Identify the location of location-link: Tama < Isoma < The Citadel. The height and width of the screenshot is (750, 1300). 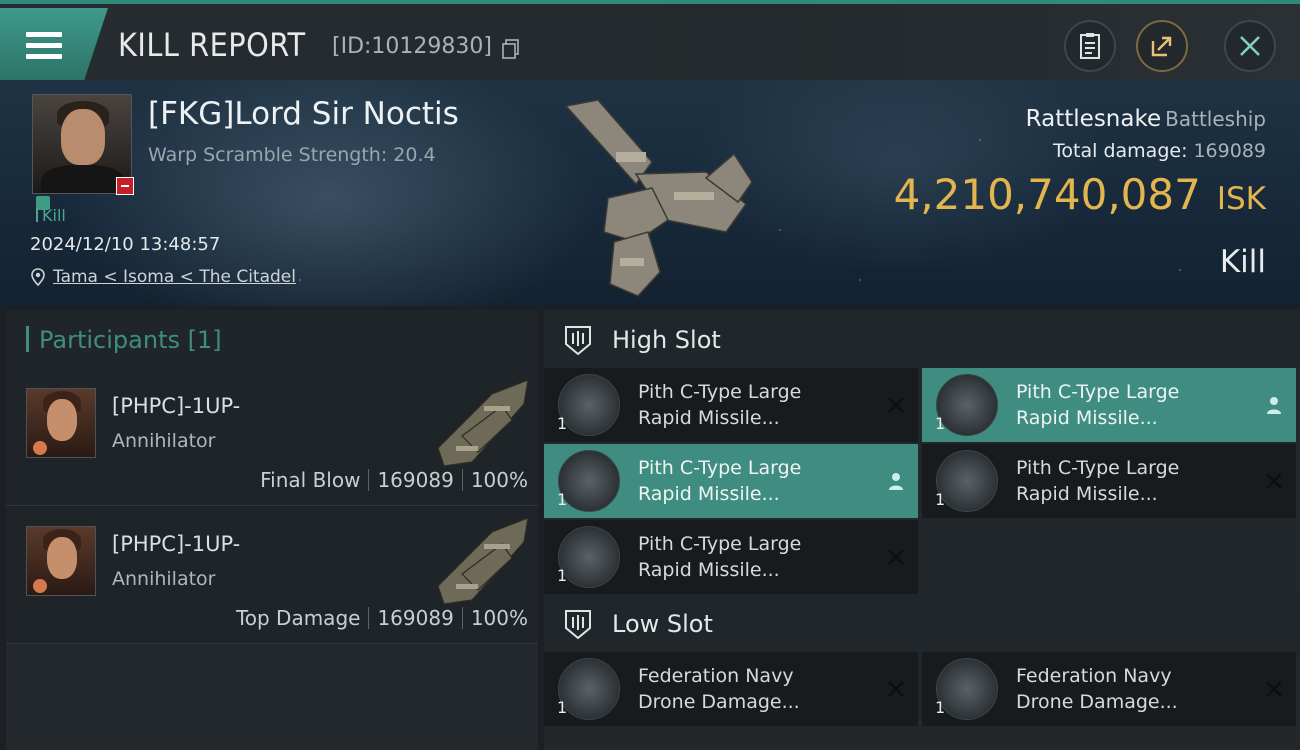
(174, 277).